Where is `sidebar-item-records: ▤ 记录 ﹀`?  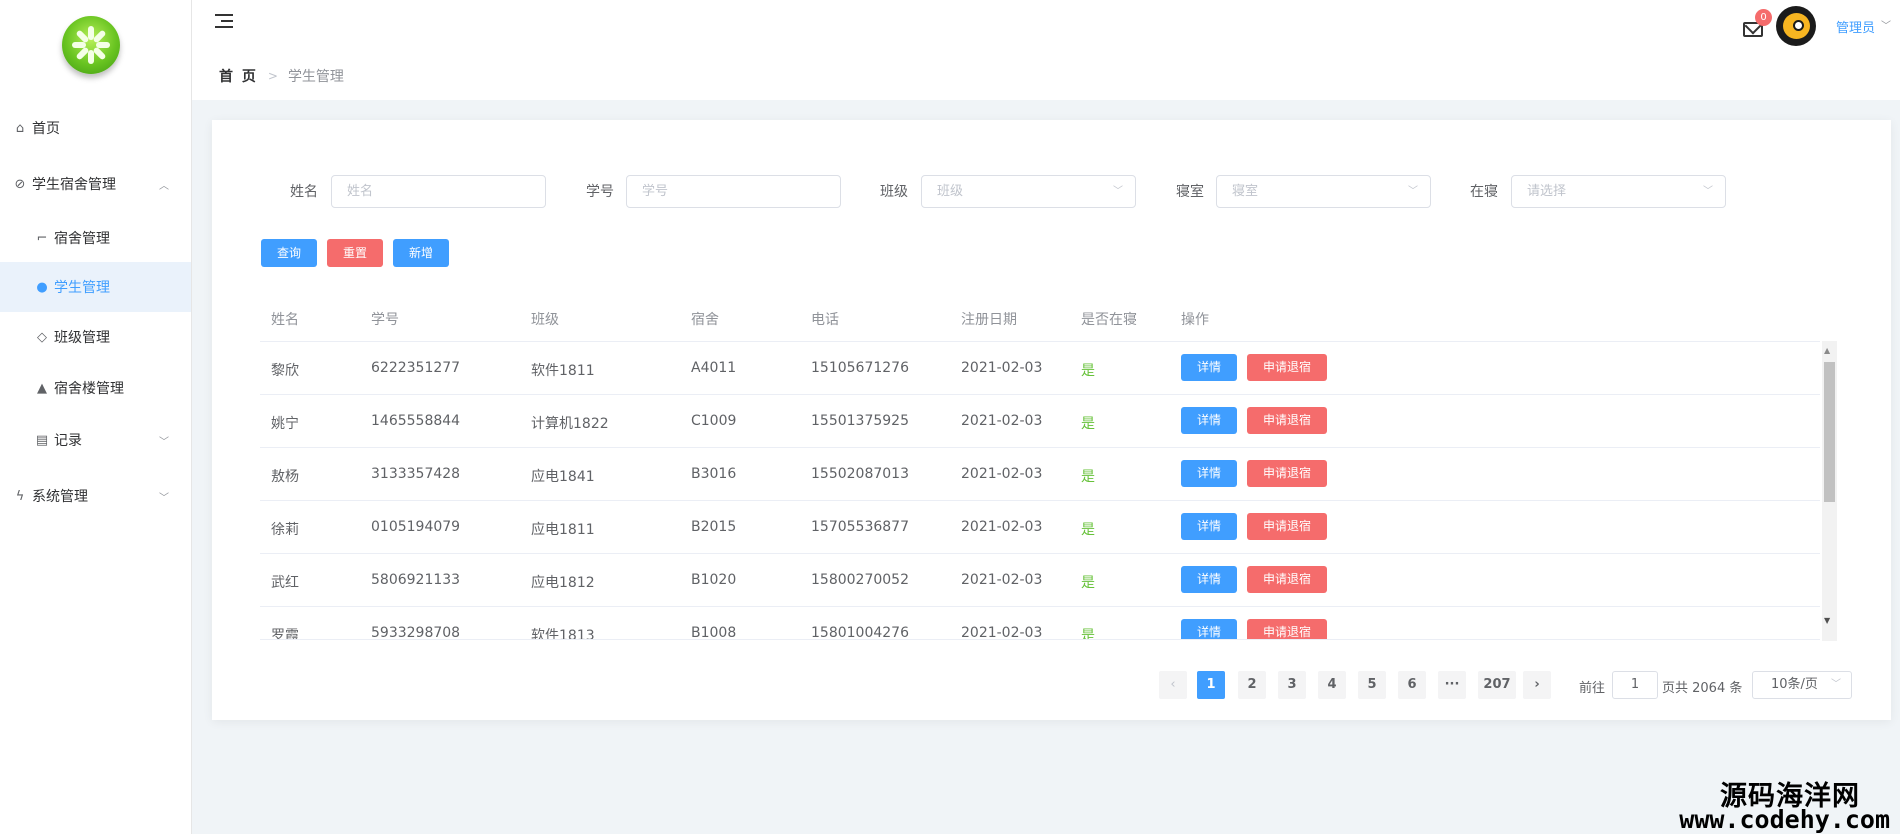 sidebar-item-records: ▤ 记录 ﹀ is located at coordinates (95, 440).